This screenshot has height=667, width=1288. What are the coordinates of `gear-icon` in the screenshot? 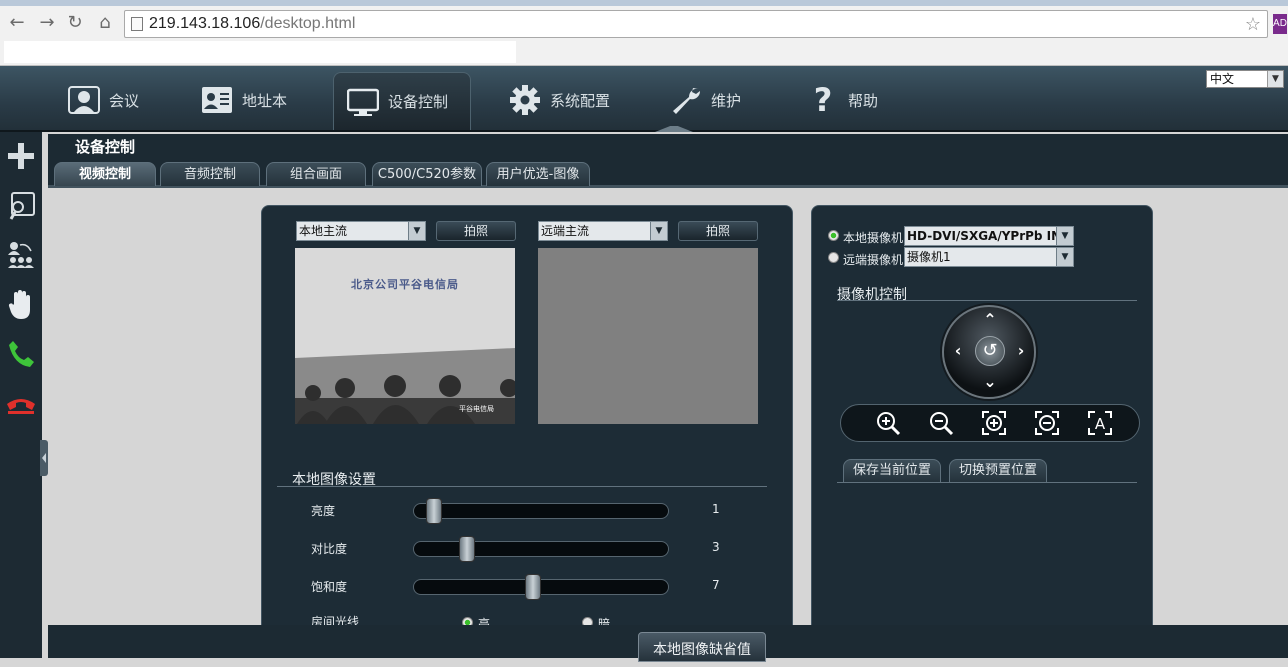 It's located at (525, 100).